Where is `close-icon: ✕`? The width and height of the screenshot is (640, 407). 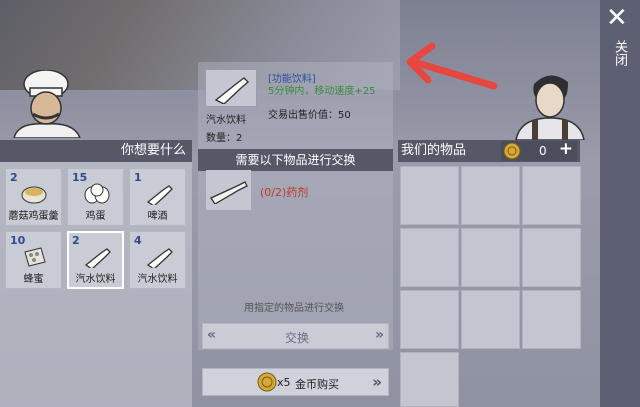 close-icon: ✕ is located at coordinates (617, 18).